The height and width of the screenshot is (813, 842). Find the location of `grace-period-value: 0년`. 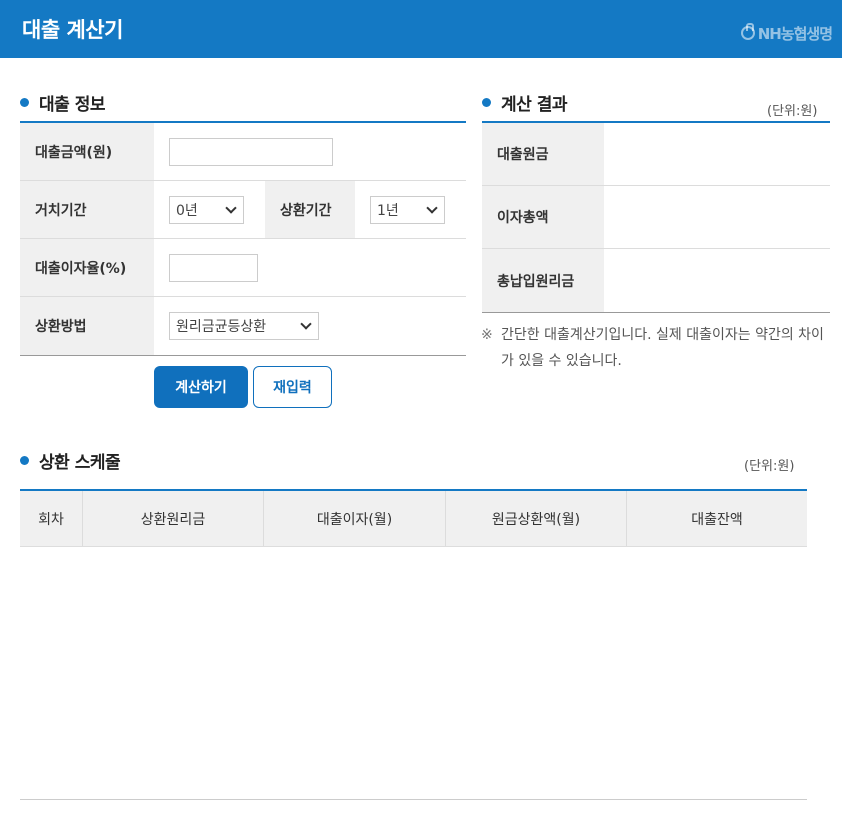

grace-period-value: 0년 is located at coordinates (187, 210).